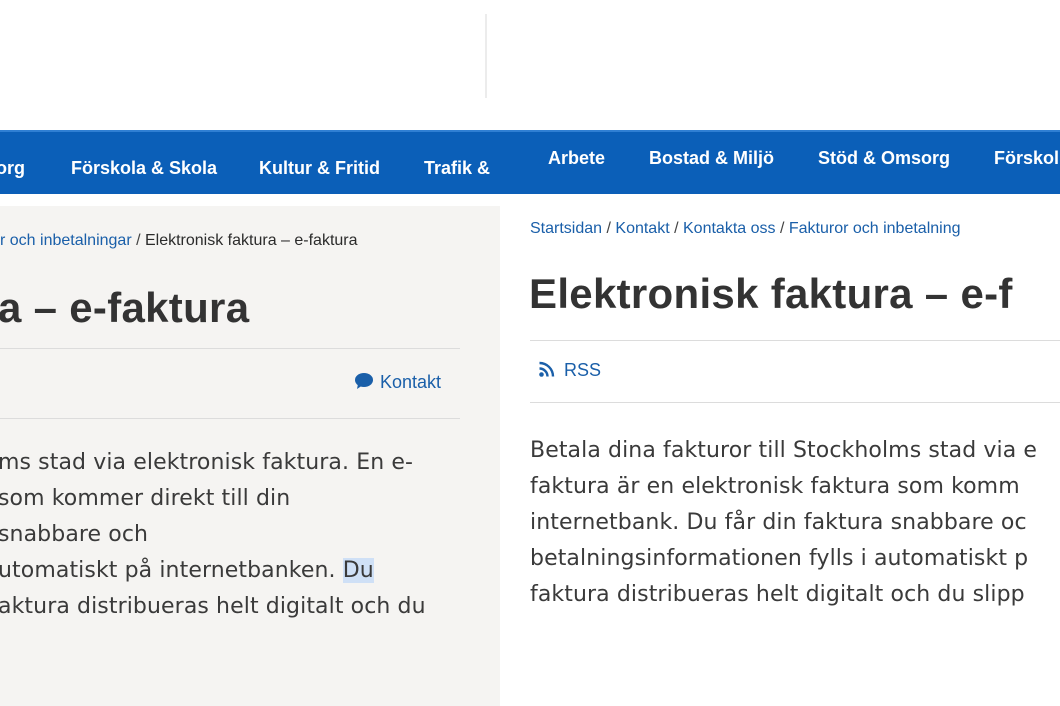 Image resolution: width=1060 pixels, height=706 pixels. Describe the element at coordinates (74, 534) in the screenshot. I see `paragraph-line: snabbare och` at that location.